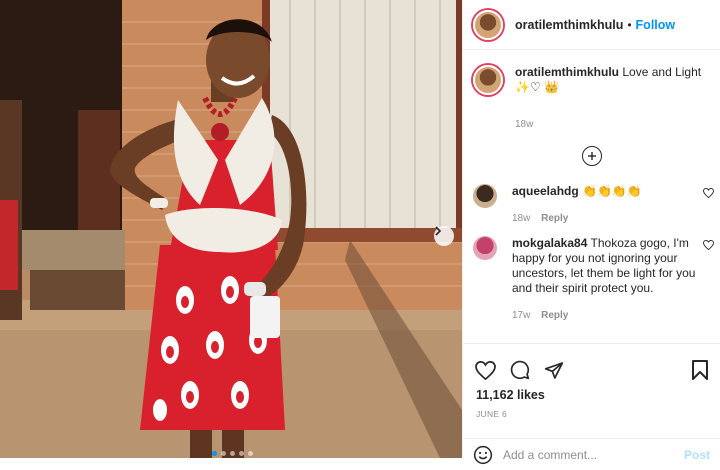 This screenshot has height=470, width=720. I want to click on share-button, so click(554, 370).